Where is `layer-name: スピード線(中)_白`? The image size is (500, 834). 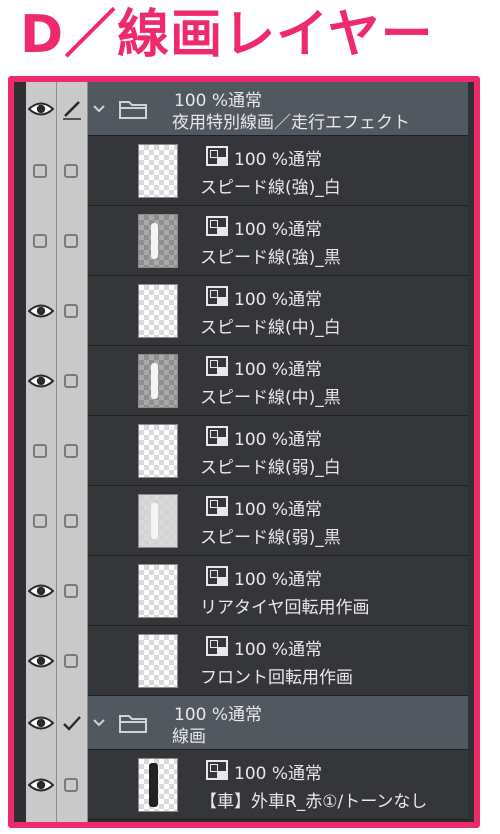
layer-name: スピード線(中)_白 is located at coordinates (270, 325).